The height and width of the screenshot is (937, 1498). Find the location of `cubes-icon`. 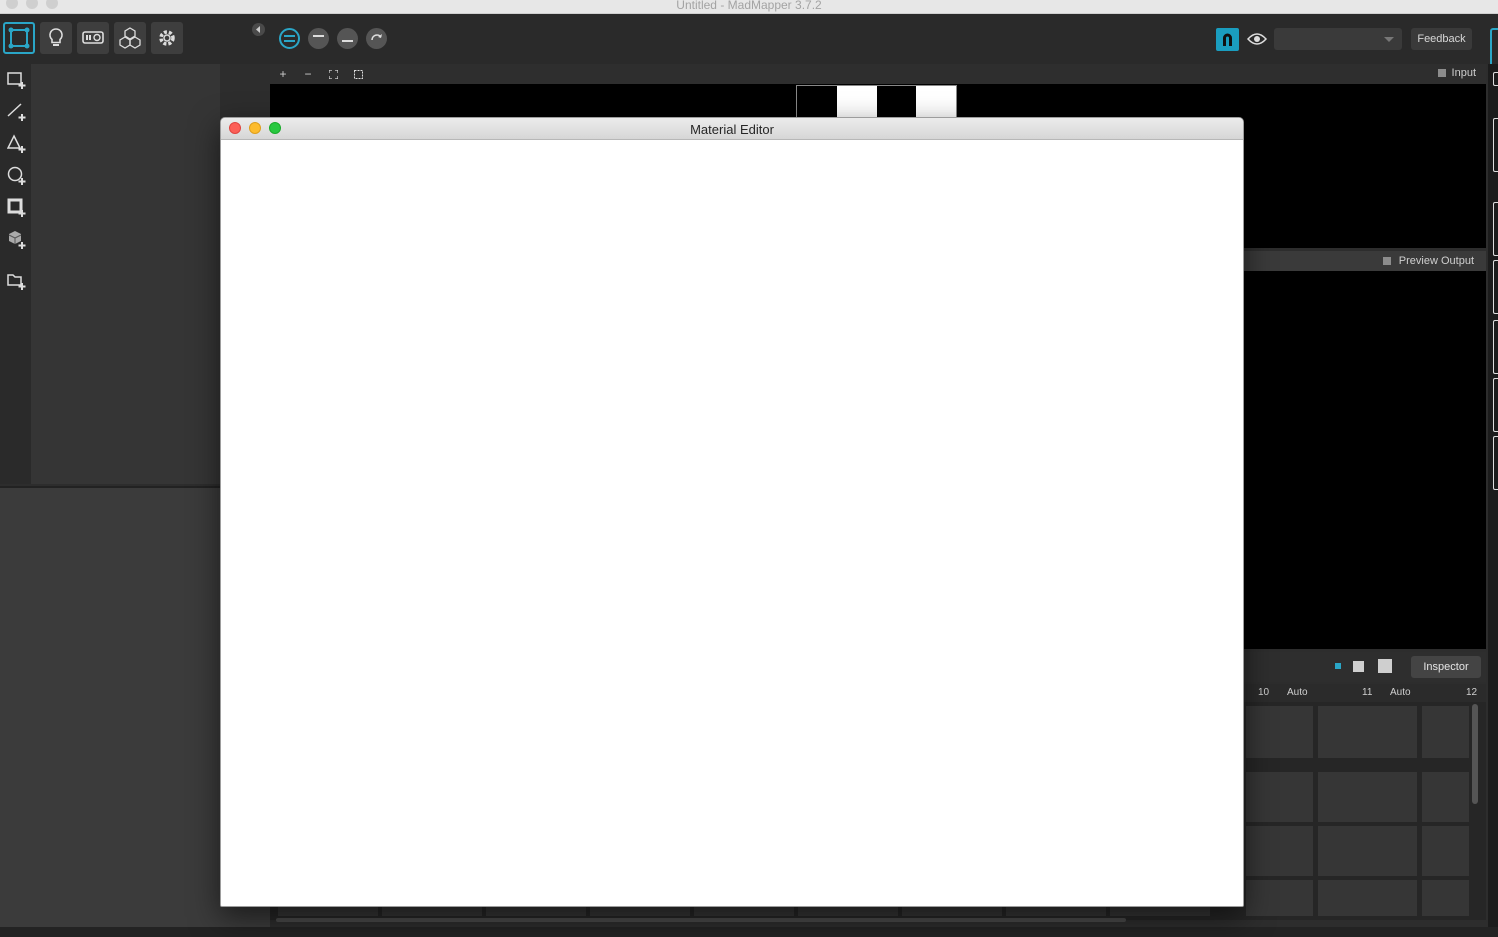

cubes-icon is located at coordinates (130, 38).